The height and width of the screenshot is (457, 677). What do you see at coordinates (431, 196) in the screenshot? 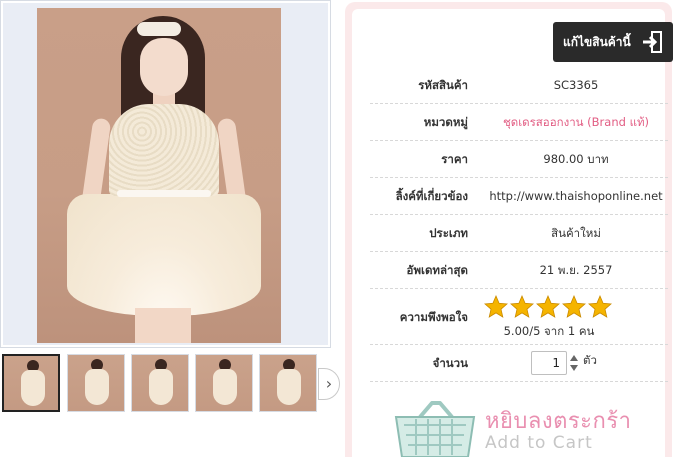
I see `detail-label: ลิ้งค์ที่เกี่ยวข้อง` at bounding box center [431, 196].